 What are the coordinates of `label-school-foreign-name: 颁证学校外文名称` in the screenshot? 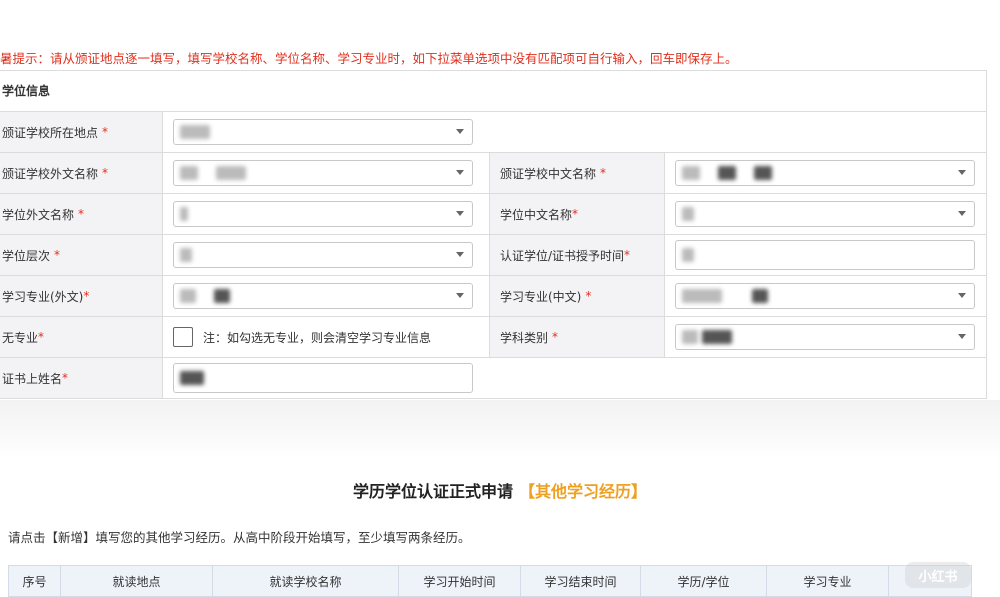 It's located at (50, 173).